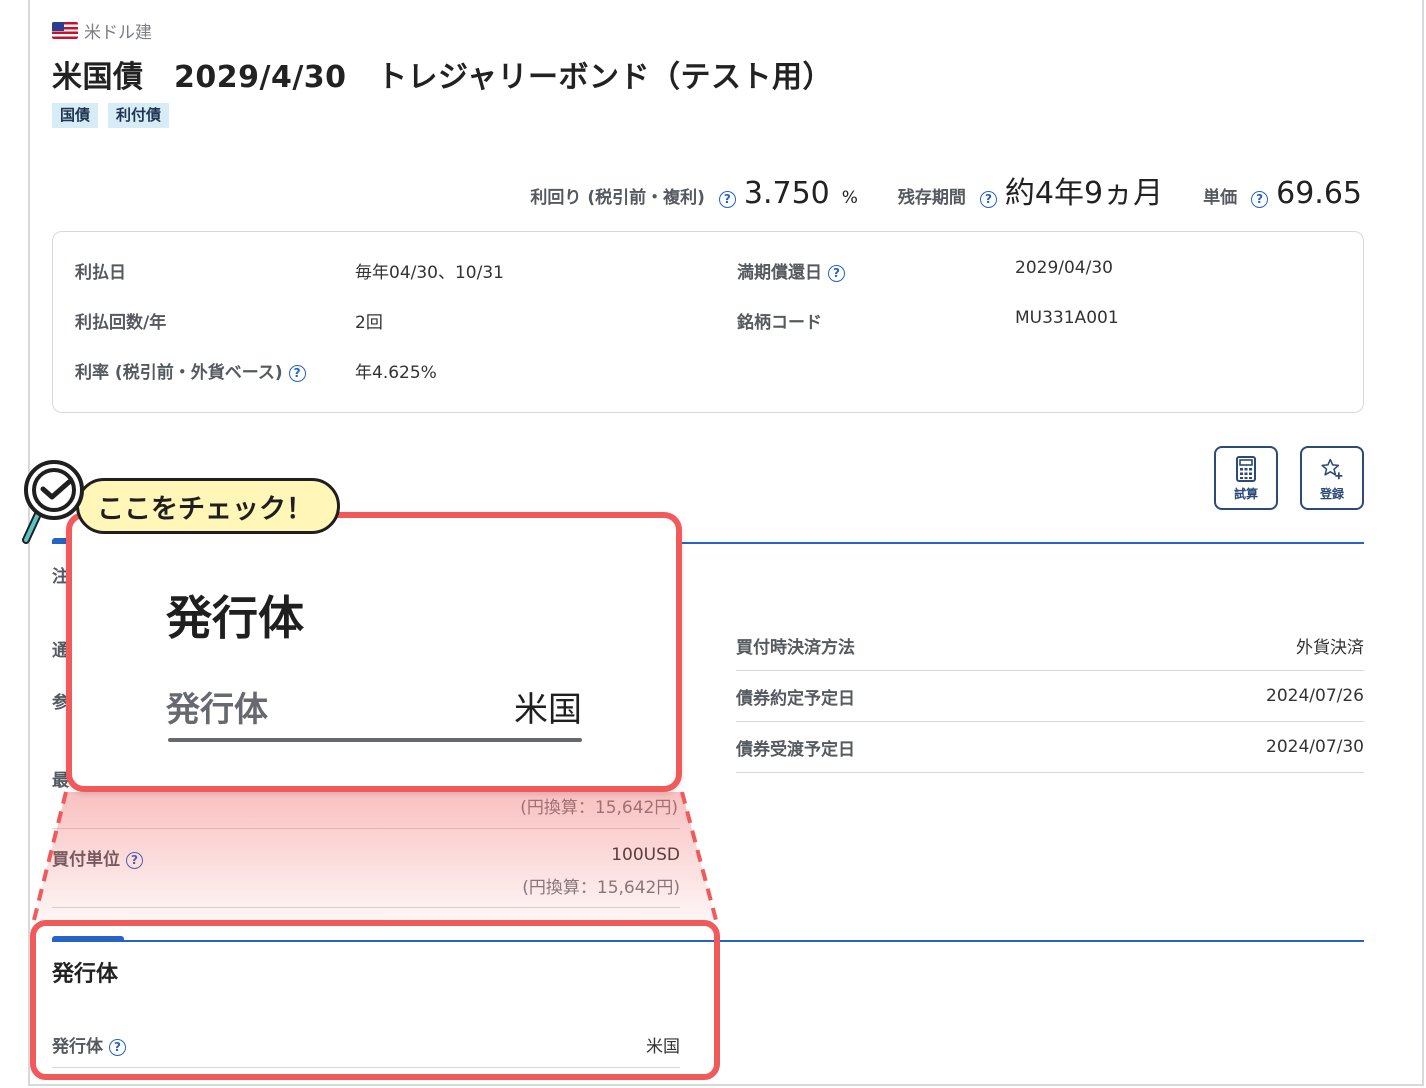  What do you see at coordinates (1331, 493) in the screenshot?
I see `register-button-label: 登録` at bounding box center [1331, 493].